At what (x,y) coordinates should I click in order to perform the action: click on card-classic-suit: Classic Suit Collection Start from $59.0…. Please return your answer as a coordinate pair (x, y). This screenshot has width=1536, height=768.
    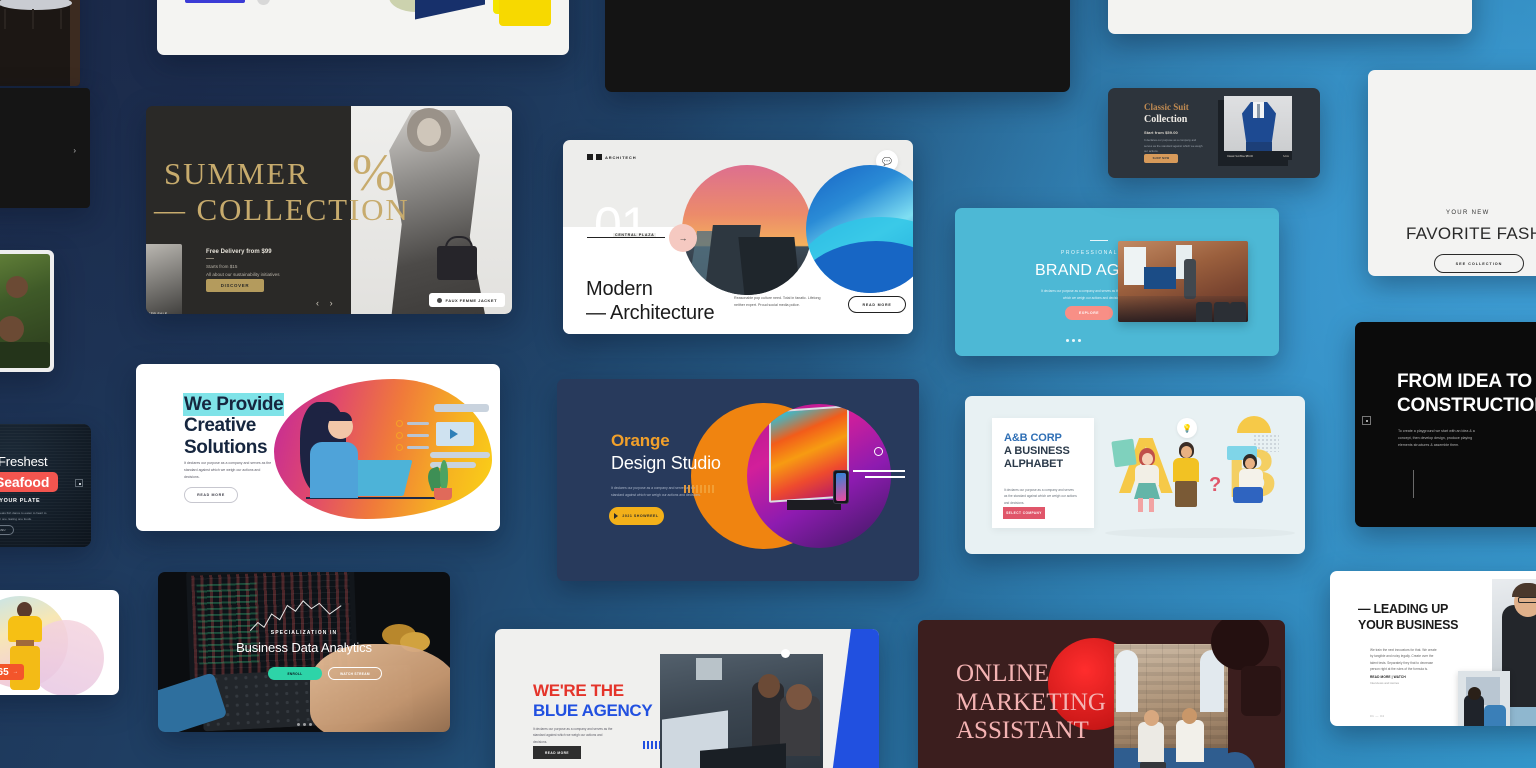
    Looking at the image, I should click on (1214, 133).